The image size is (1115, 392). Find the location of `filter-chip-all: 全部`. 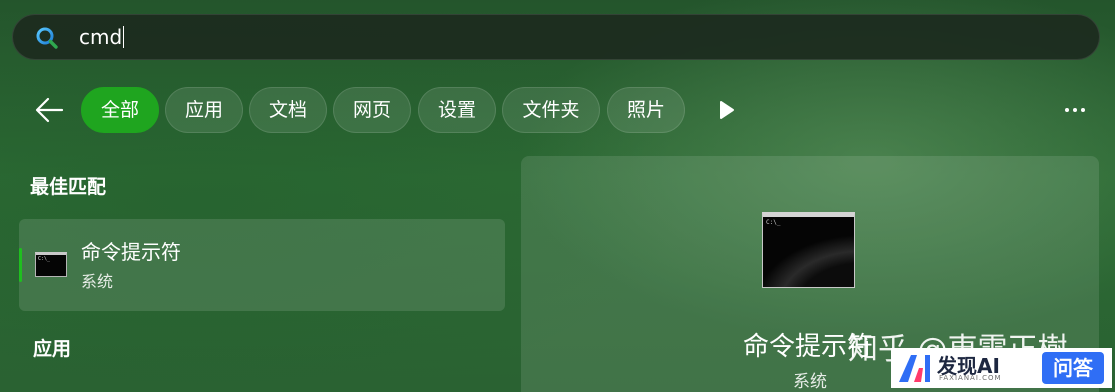

filter-chip-all: 全部 is located at coordinates (120, 110).